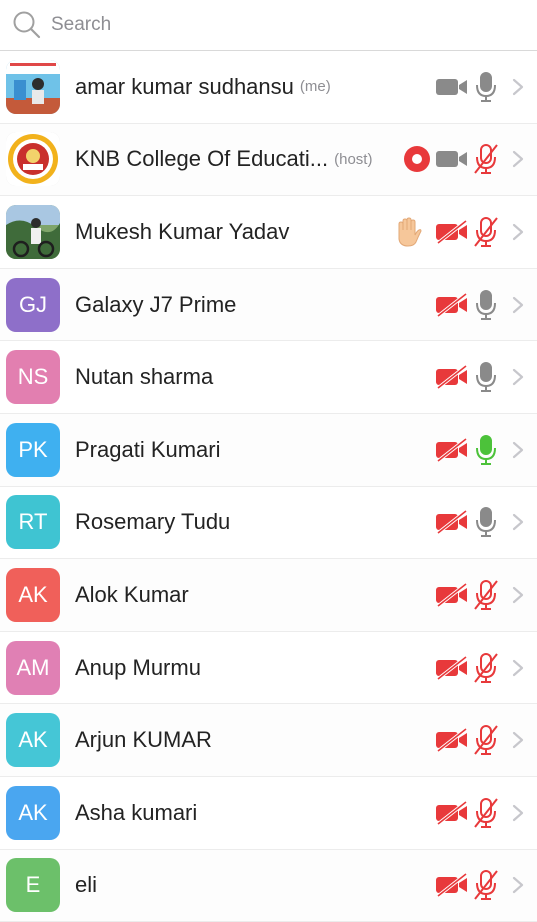  I want to click on participant-row: amar kumar sudhansu (me), so click(268, 87).